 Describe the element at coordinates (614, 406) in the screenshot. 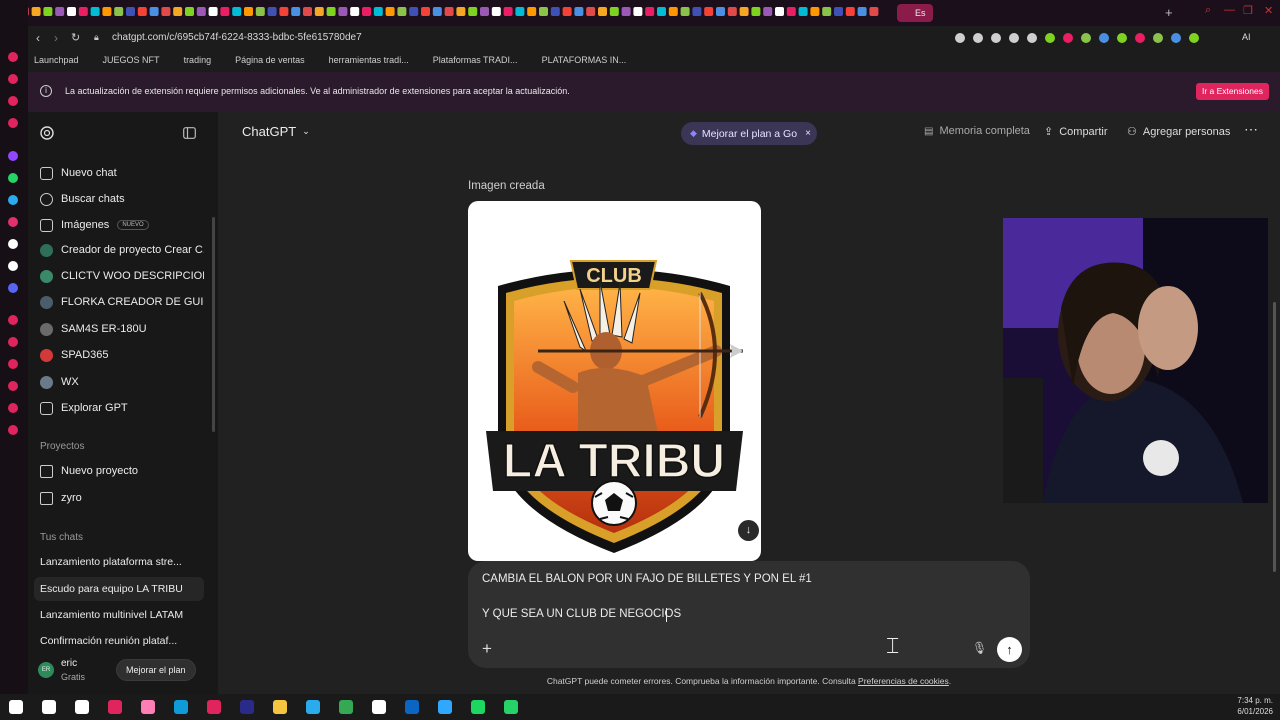

I see `crest-image: CLUB LA TRIBU` at that location.